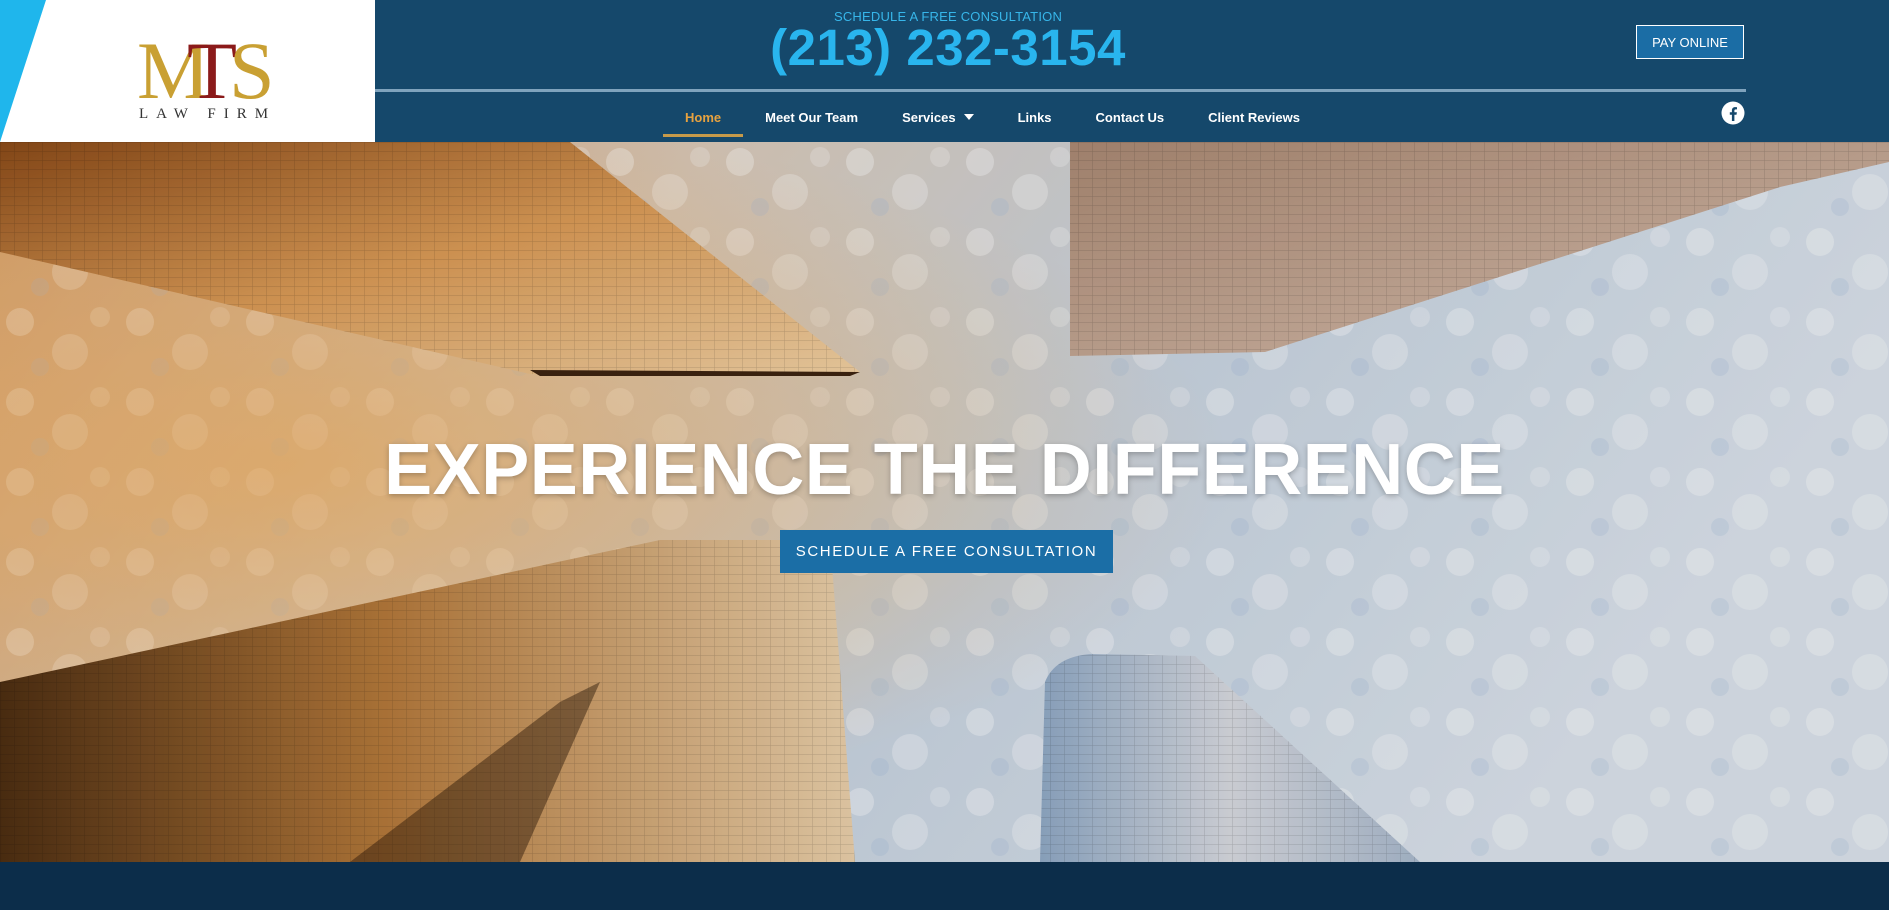  I want to click on nav-item-contact-us: Contact Us, so click(1130, 117).